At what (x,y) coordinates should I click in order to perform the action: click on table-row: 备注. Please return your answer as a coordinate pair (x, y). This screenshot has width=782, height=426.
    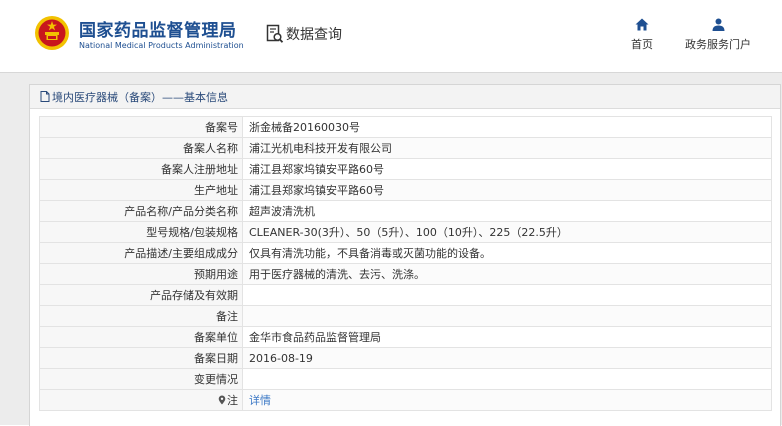
    Looking at the image, I should click on (405, 316).